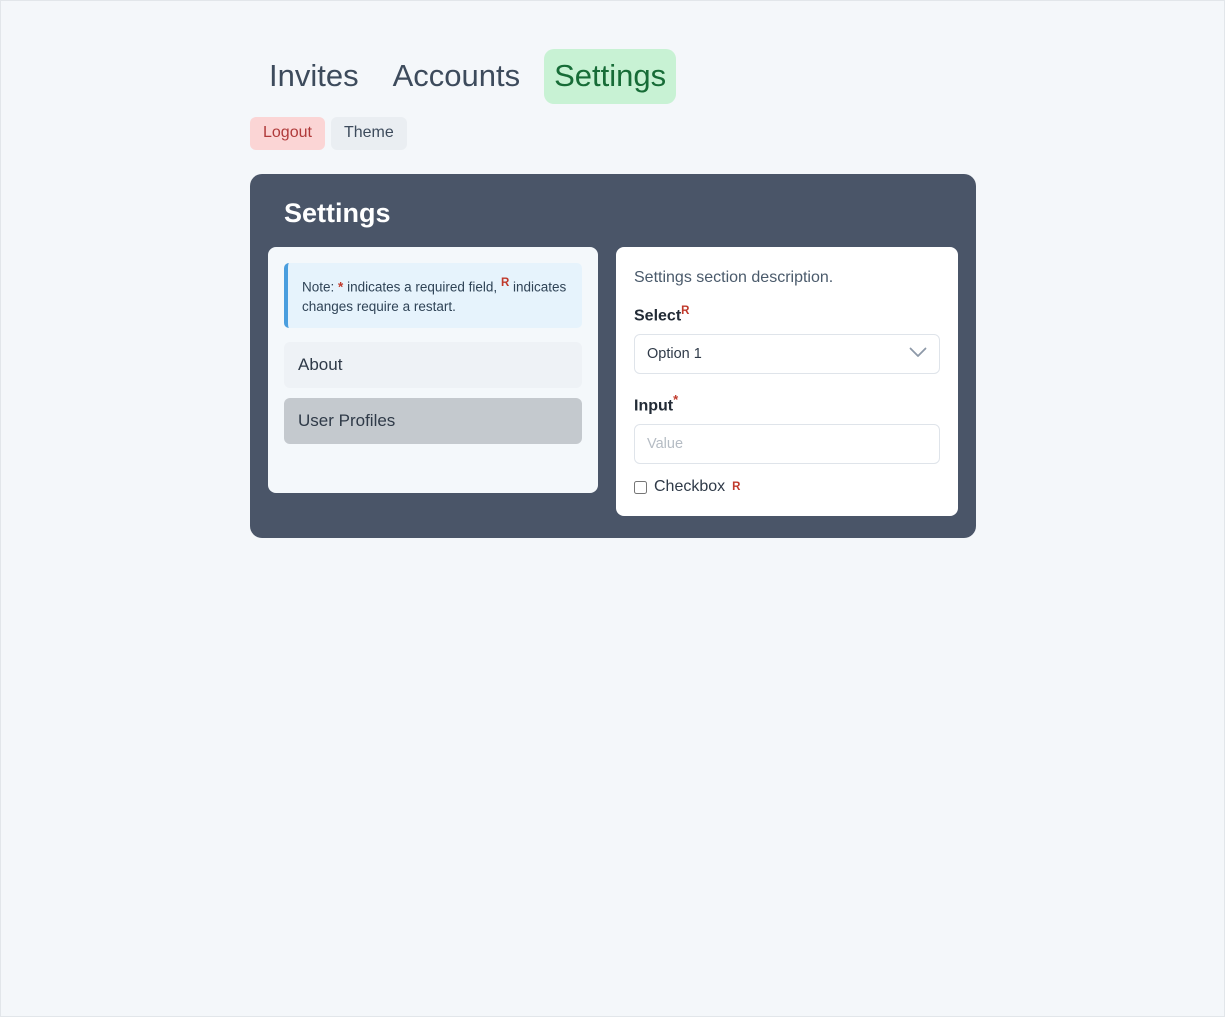  I want to click on logout-button: Logout, so click(287, 133).